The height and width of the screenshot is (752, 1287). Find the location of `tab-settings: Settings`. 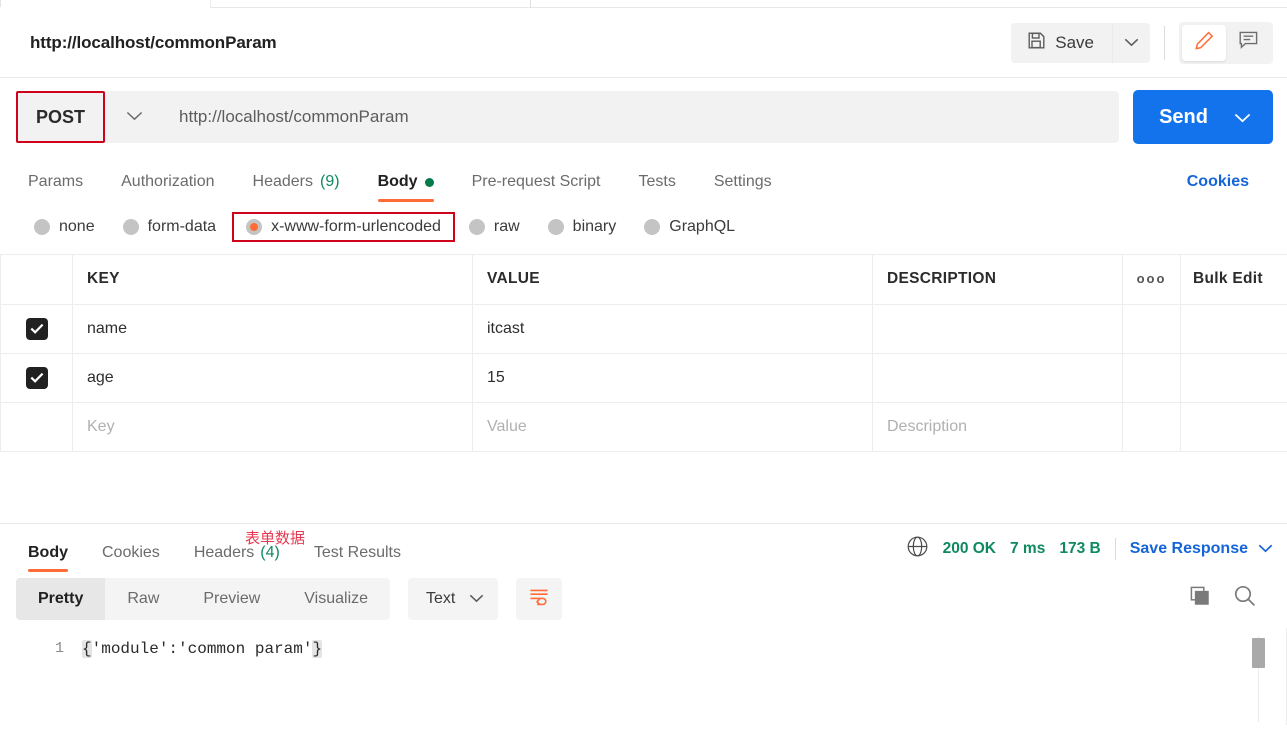

tab-settings: Settings is located at coordinates (743, 187).